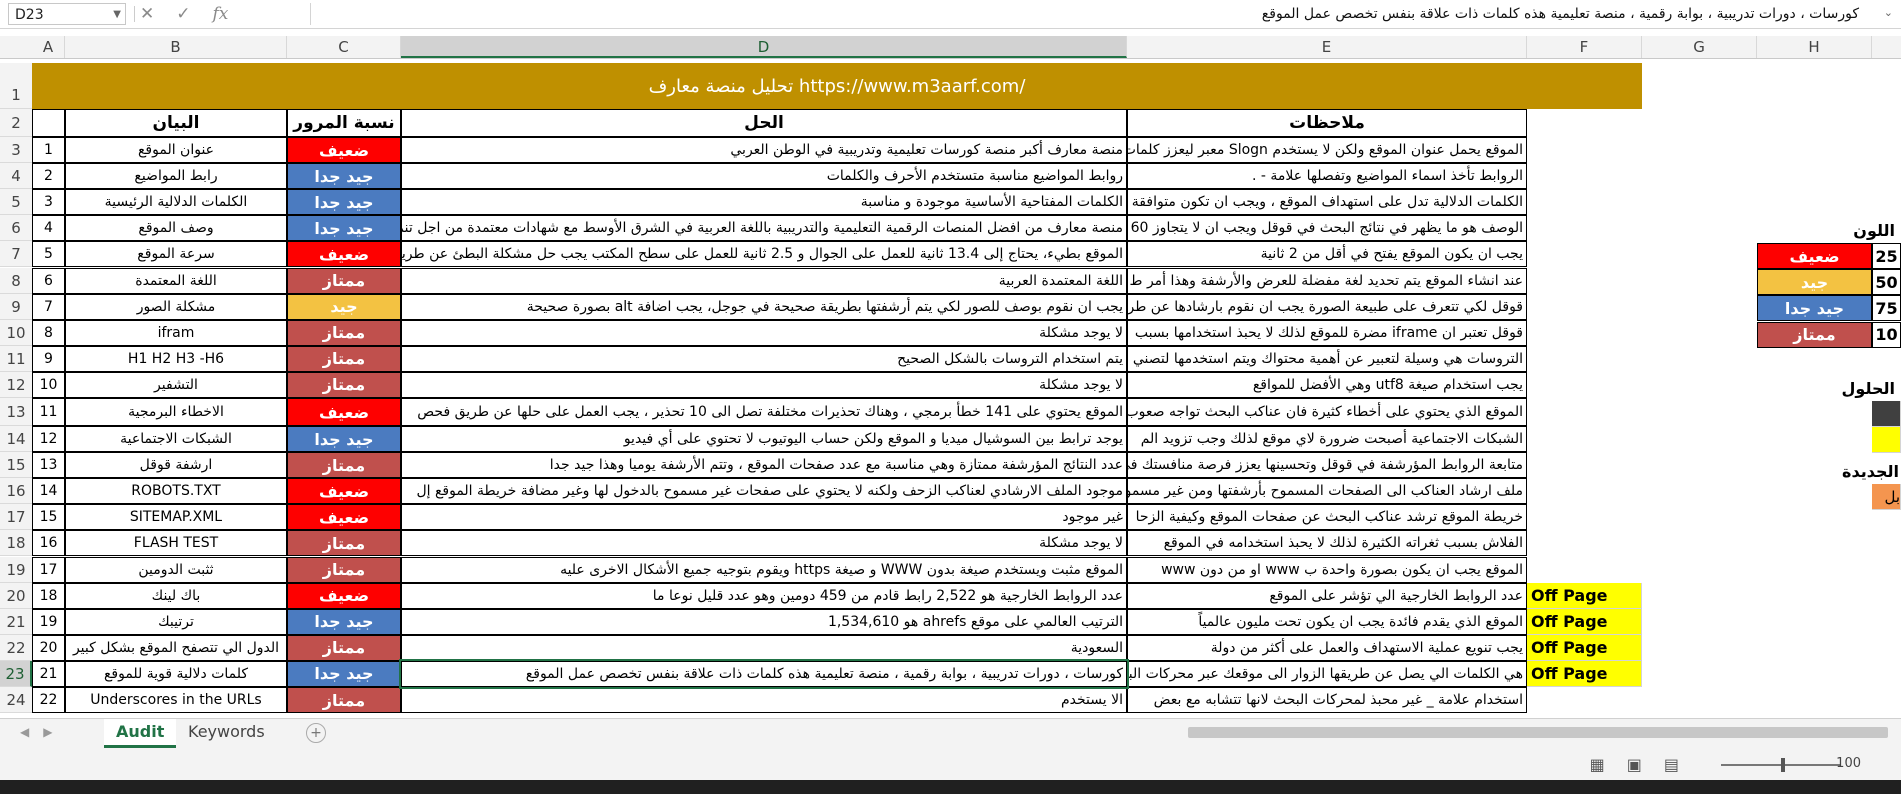 The width and height of the screenshot is (1901, 794). What do you see at coordinates (176, 176) in the screenshot?
I see `statement-cell: رابط المواضيع` at bounding box center [176, 176].